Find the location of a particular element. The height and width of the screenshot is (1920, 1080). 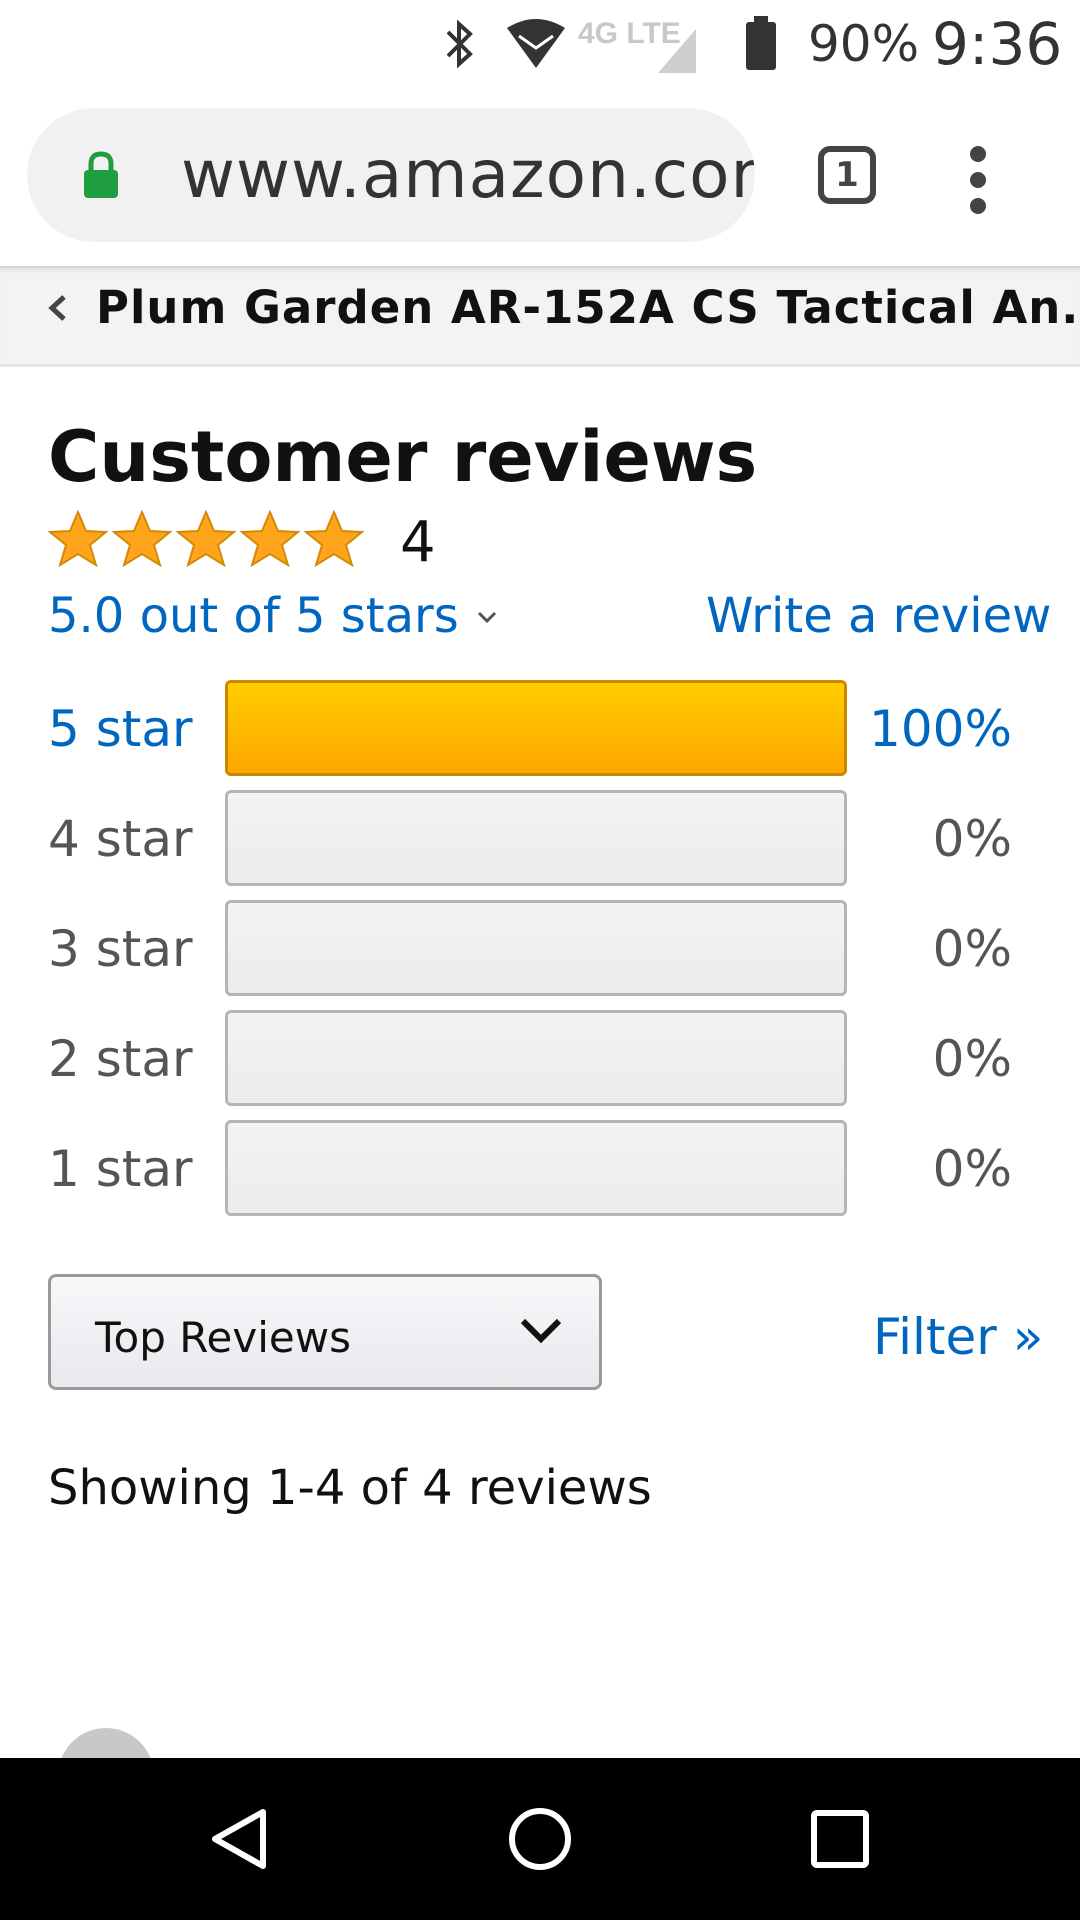

average-rating-label: 5.0 out of 5 stars is located at coordinates (253, 616).